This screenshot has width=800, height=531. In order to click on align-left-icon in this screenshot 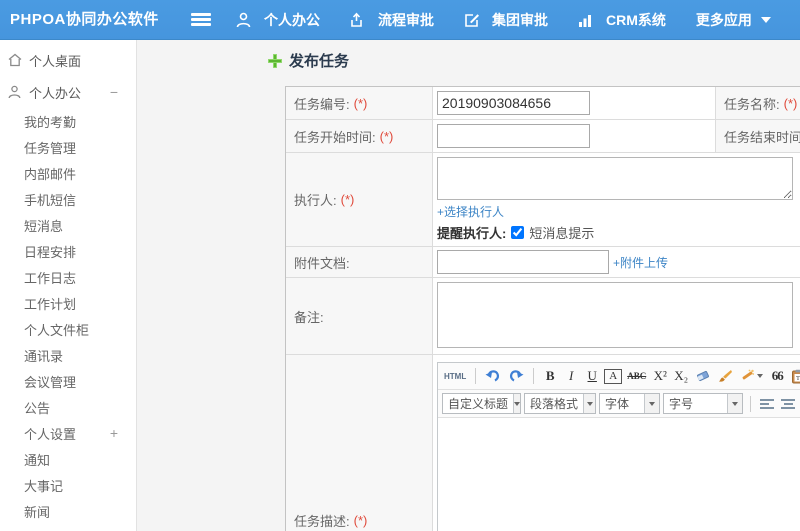, I will do `click(767, 403)`.